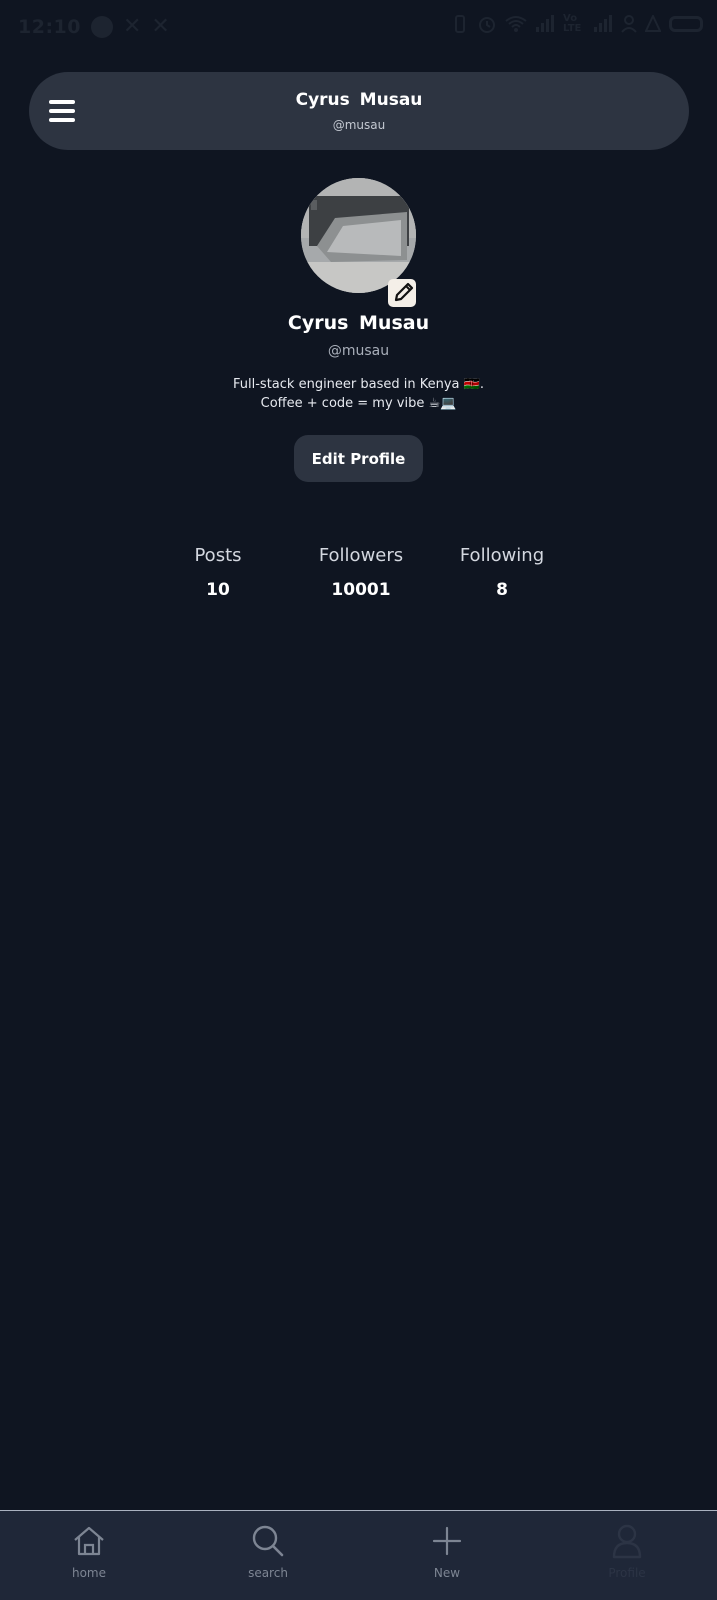 This screenshot has width=717, height=1600. What do you see at coordinates (502, 590) in the screenshot?
I see `stat-value: 8` at bounding box center [502, 590].